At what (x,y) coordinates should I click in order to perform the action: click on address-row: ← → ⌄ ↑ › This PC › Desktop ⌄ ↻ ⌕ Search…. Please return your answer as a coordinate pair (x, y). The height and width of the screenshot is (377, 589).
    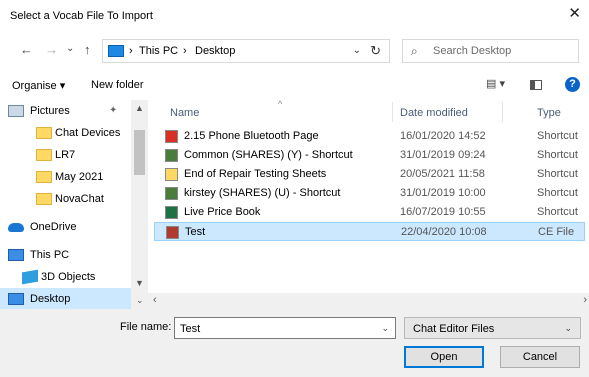
    Looking at the image, I should click on (294, 51).